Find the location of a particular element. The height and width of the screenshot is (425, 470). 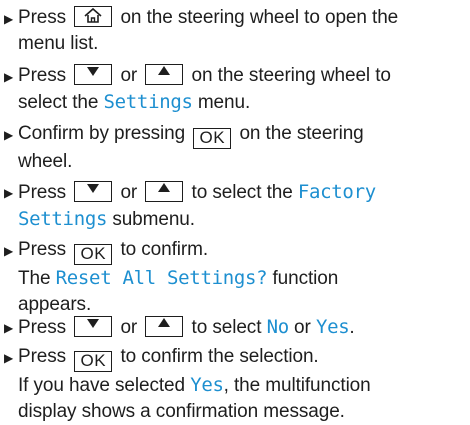

option-no: No is located at coordinates (278, 327).